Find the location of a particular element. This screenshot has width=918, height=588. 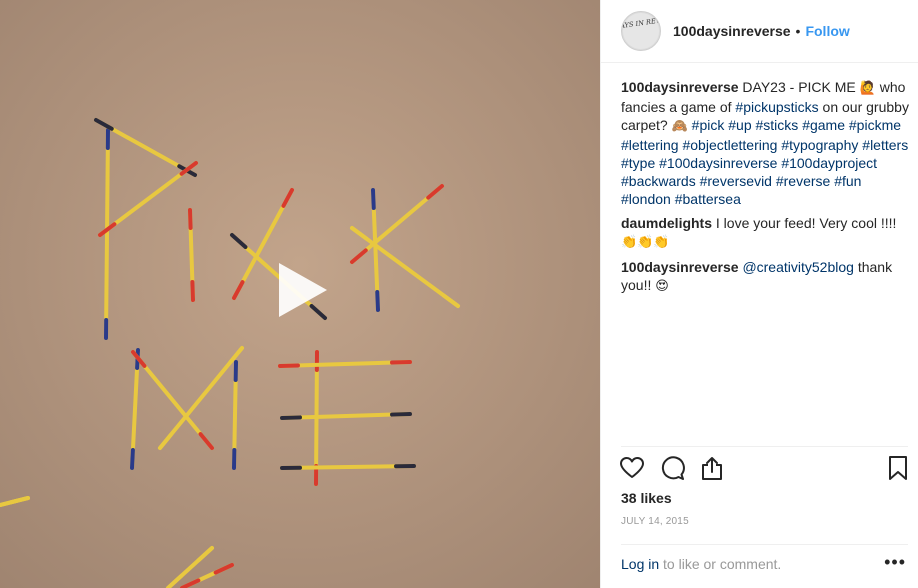

heart-icon is located at coordinates (632, 468).